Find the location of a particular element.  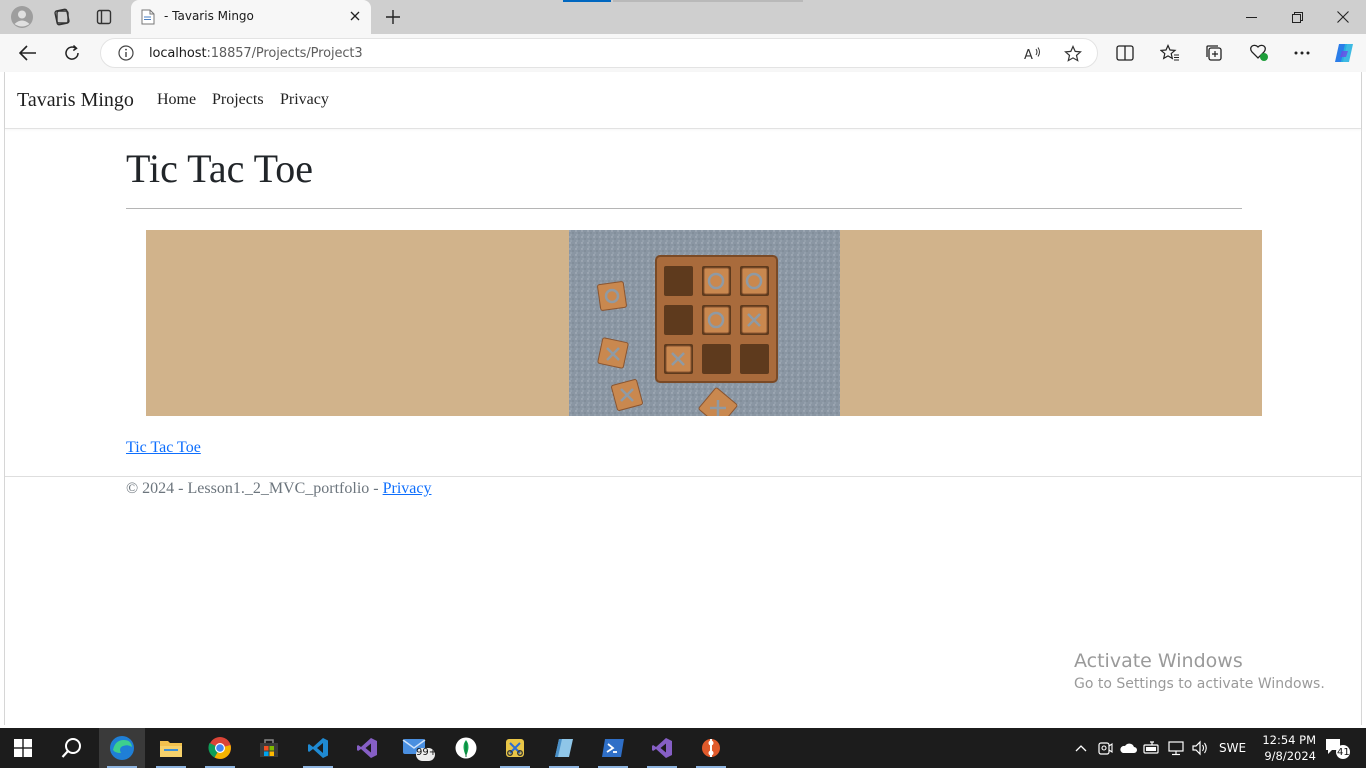

back-arrow-icon is located at coordinates (27, 53).